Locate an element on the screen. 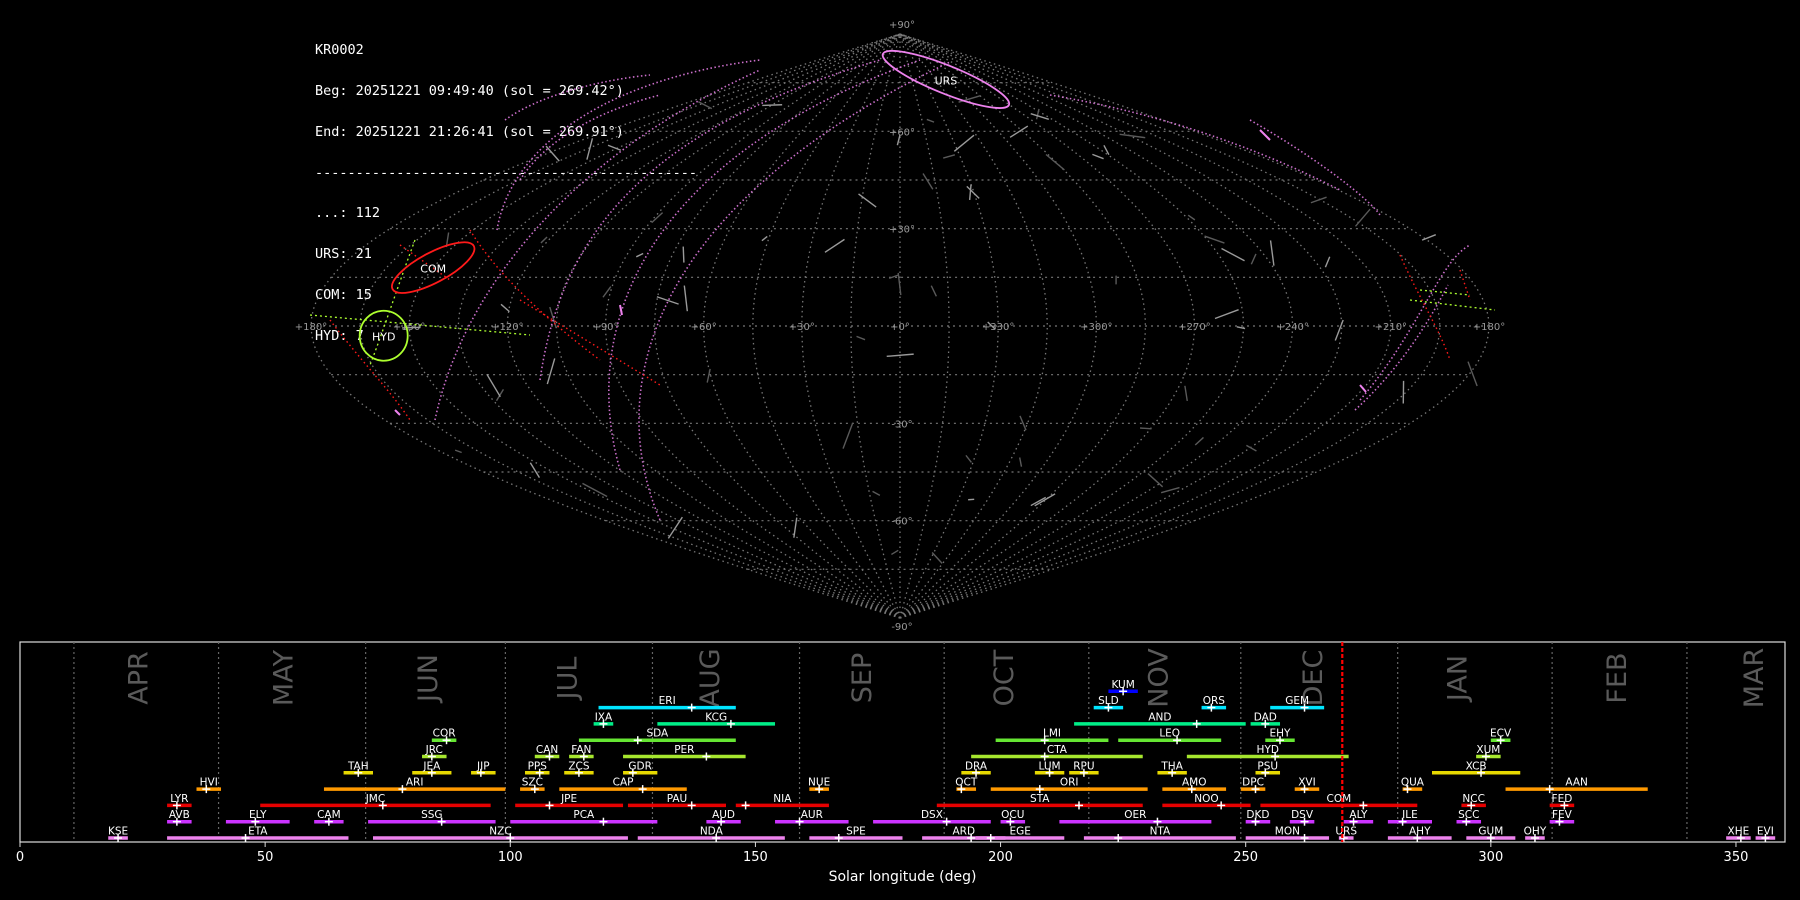 The height and width of the screenshot is (900, 1800). shower-label: LUM is located at coordinates (1050, 766).